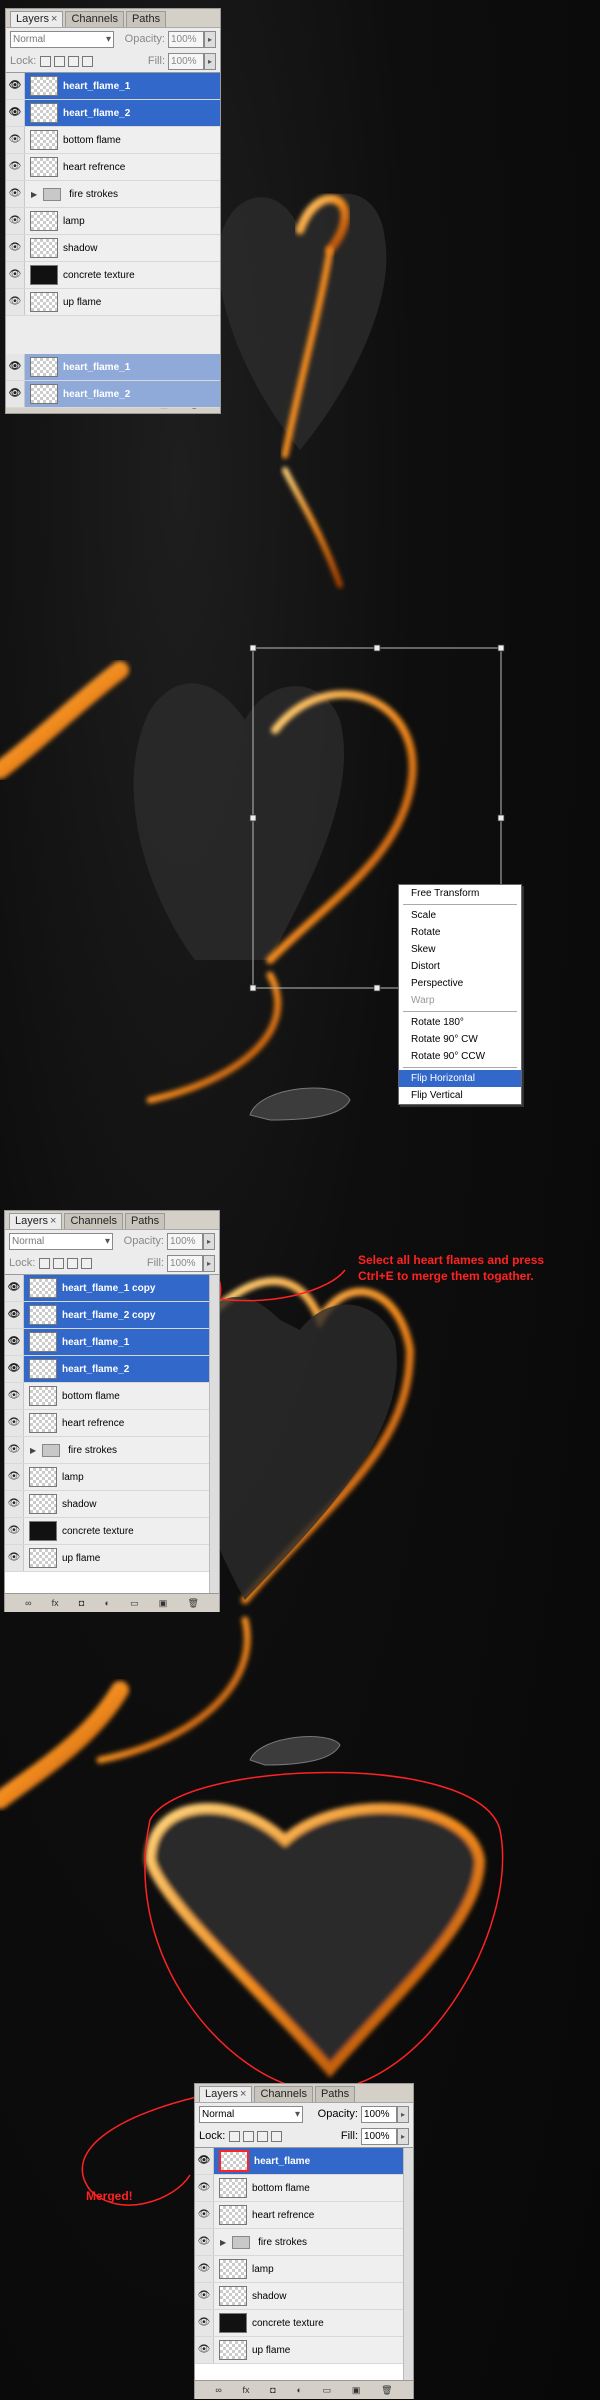  I want to click on mask-icon: ◘, so click(81, 1603).